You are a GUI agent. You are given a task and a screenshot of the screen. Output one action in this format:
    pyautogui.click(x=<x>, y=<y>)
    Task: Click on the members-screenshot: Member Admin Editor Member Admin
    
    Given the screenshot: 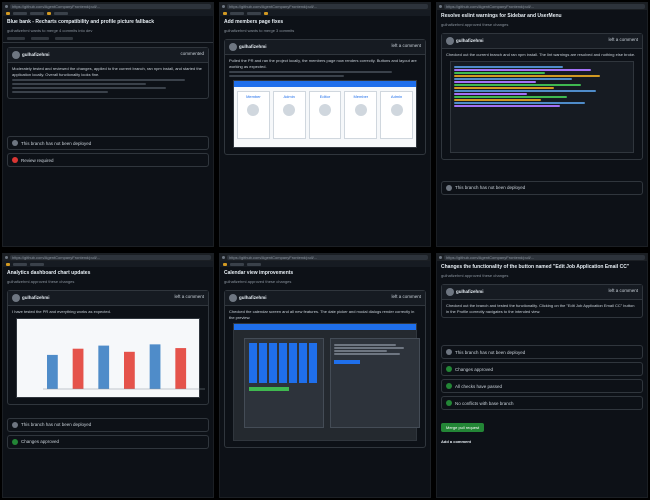 What is the action you would take?
    pyautogui.click(x=325, y=114)
    